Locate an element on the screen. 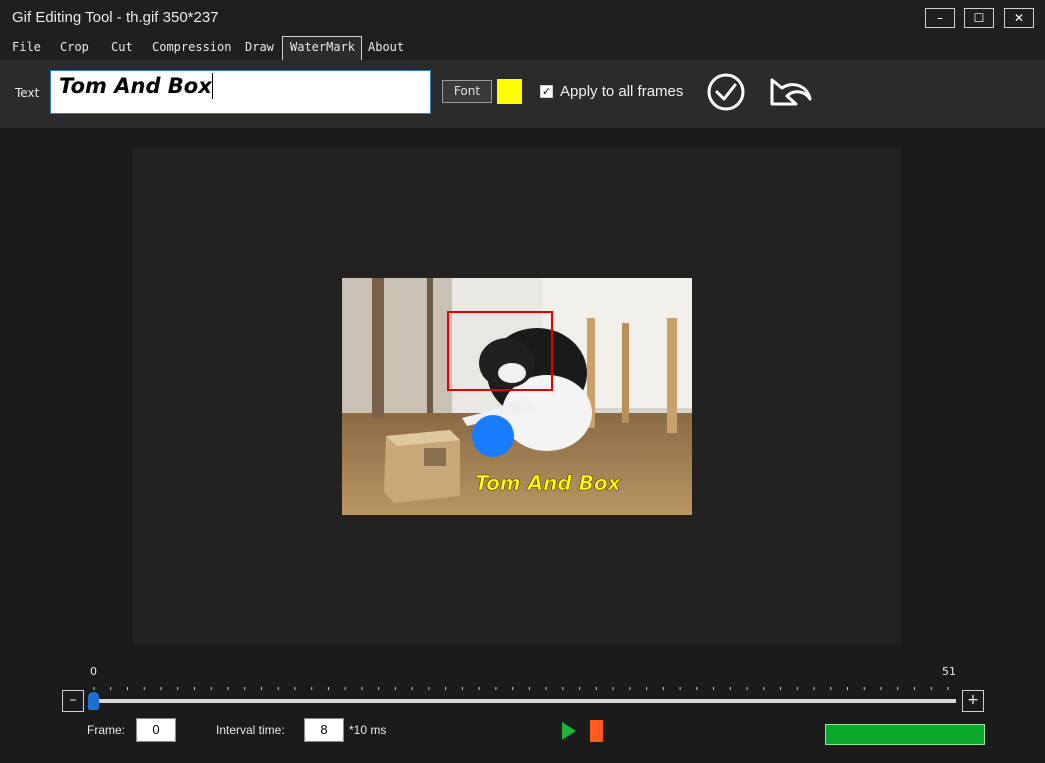  title-bar: Gif Editing Tool - th.gif 350*237 – ☐ ✕ is located at coordinates (522, 18).